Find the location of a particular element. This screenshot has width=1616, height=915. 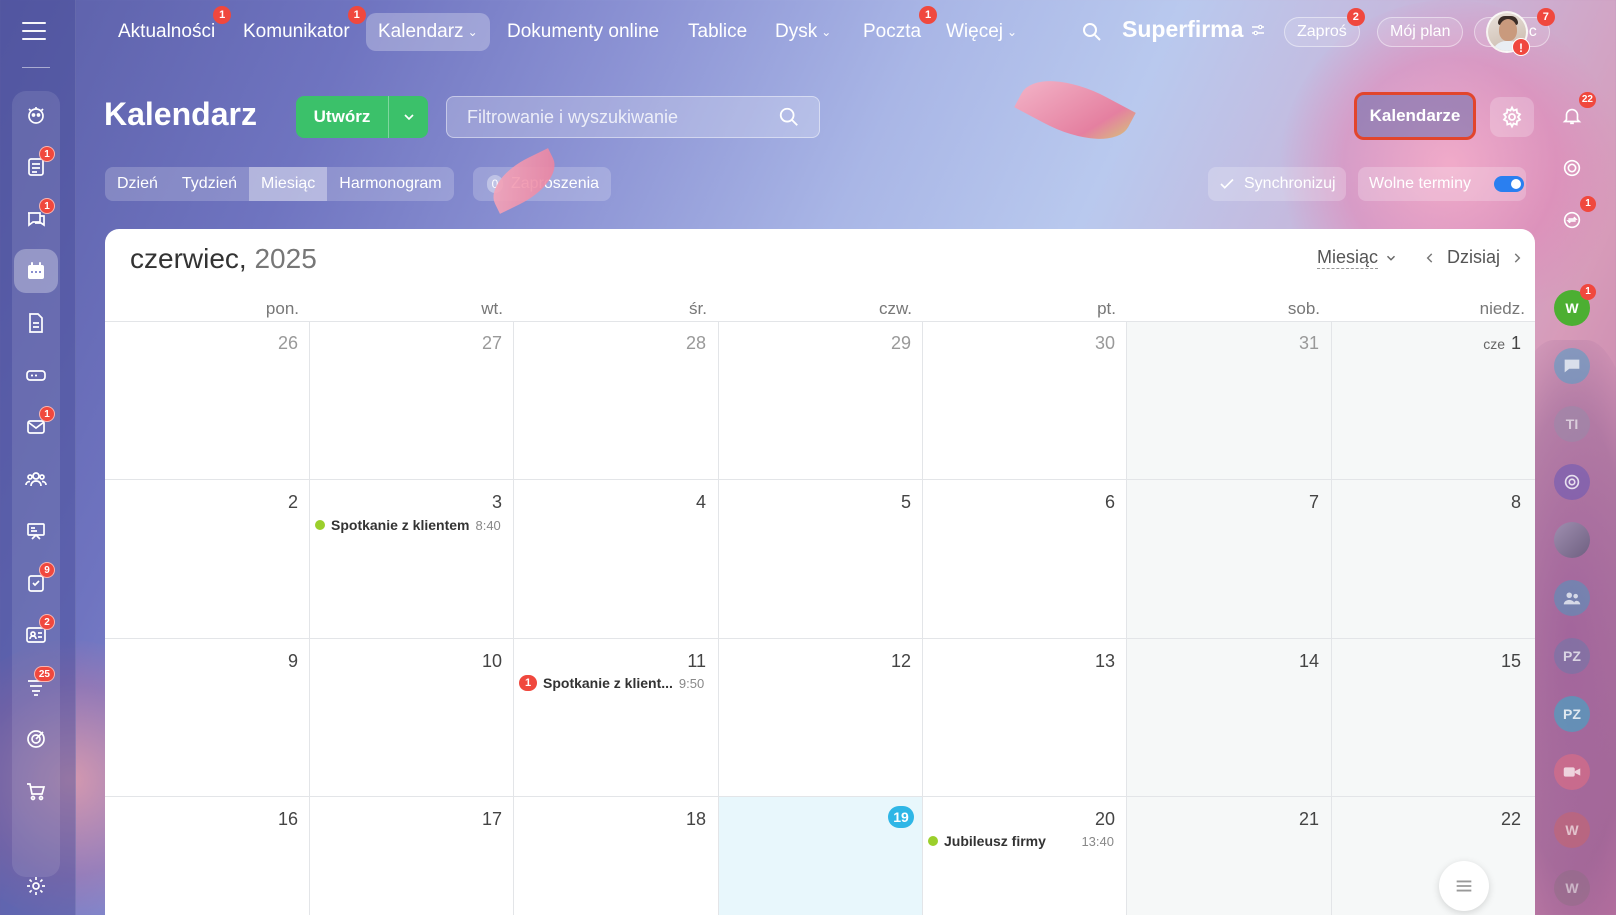

day-cell-number: 21 is located at coordinates (1289, 819).